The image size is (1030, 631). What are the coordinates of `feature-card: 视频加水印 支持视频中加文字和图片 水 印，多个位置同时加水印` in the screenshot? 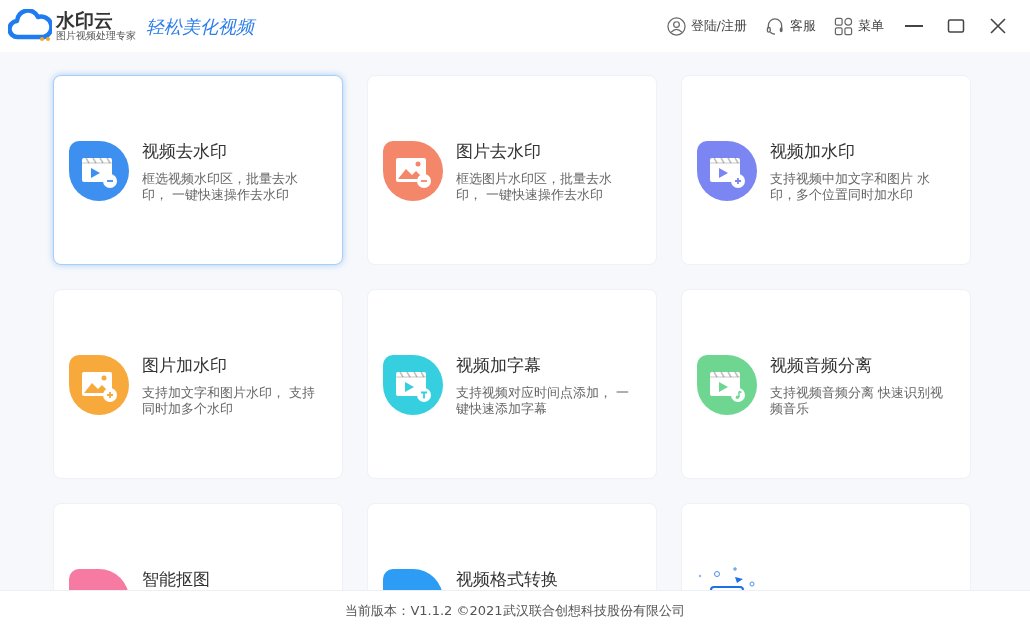 It's located at (826, 170).